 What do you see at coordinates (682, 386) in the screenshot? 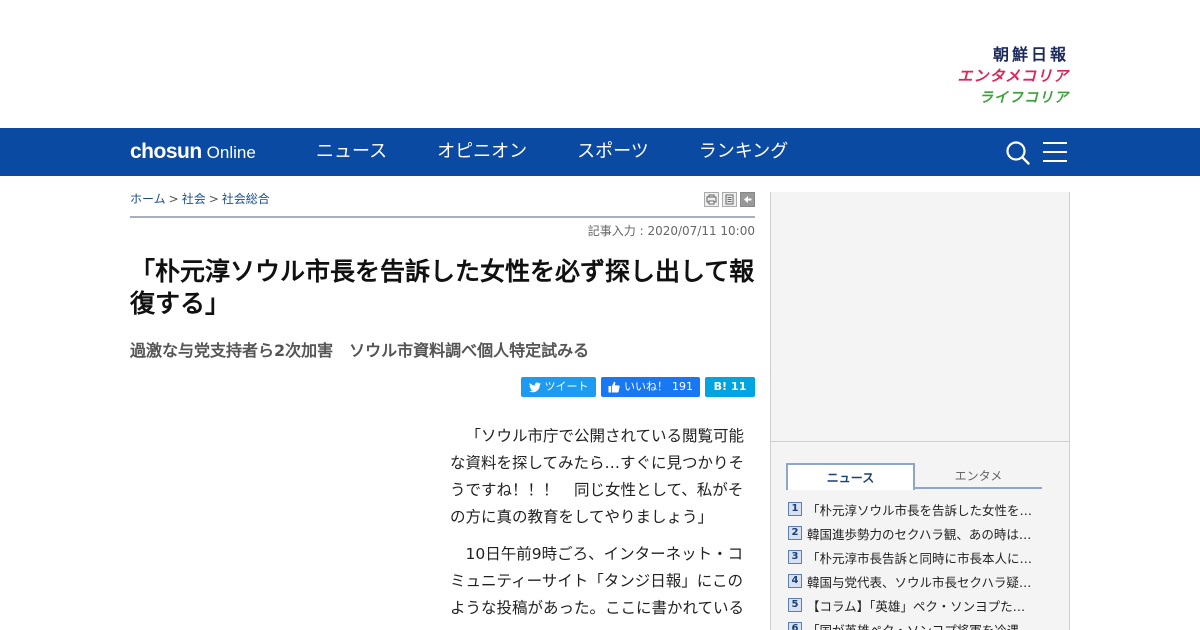
I see `like-count: 191` at bounding box center [682, 386].